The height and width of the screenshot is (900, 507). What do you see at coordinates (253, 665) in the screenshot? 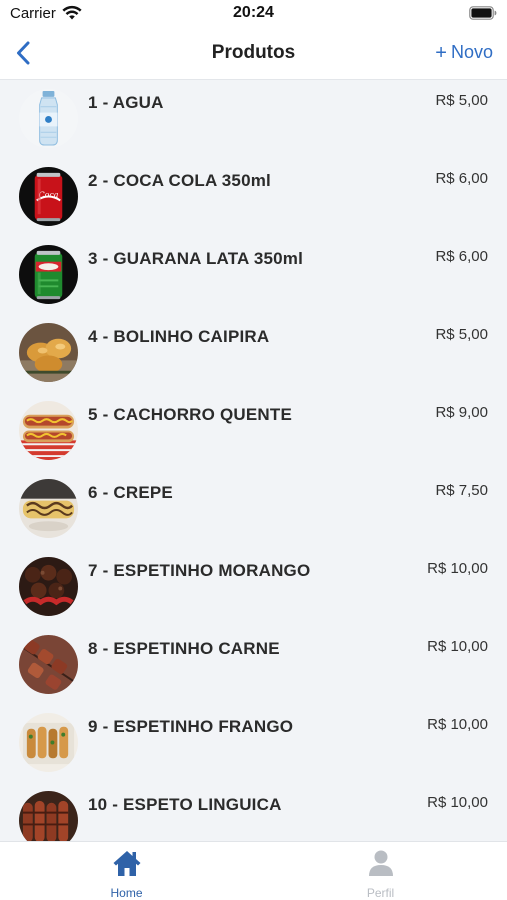
I see `list-item: 8 - ESPETINHO CARNE R$ 10,00` at bounding box center [253, 665].